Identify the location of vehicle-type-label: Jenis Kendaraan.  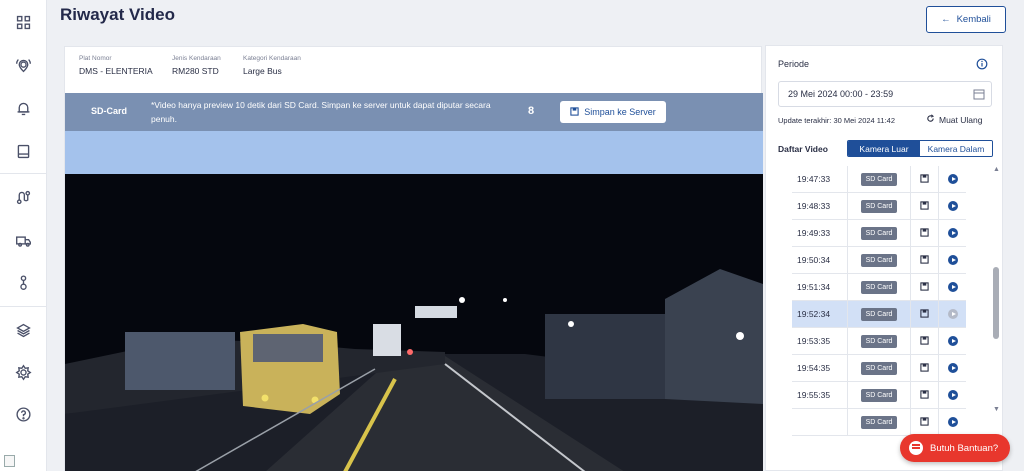
(196, 58).